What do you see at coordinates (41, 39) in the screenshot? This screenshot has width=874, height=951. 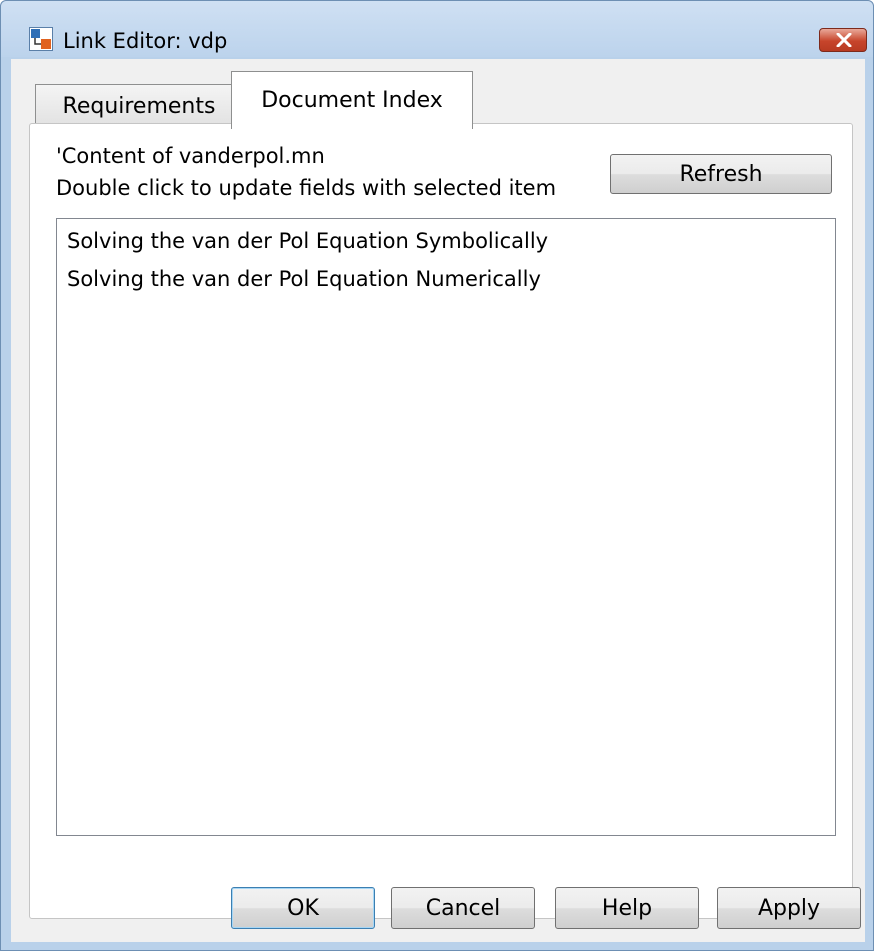 I see `simulink-model-icon` at bounding box center [41, 39].